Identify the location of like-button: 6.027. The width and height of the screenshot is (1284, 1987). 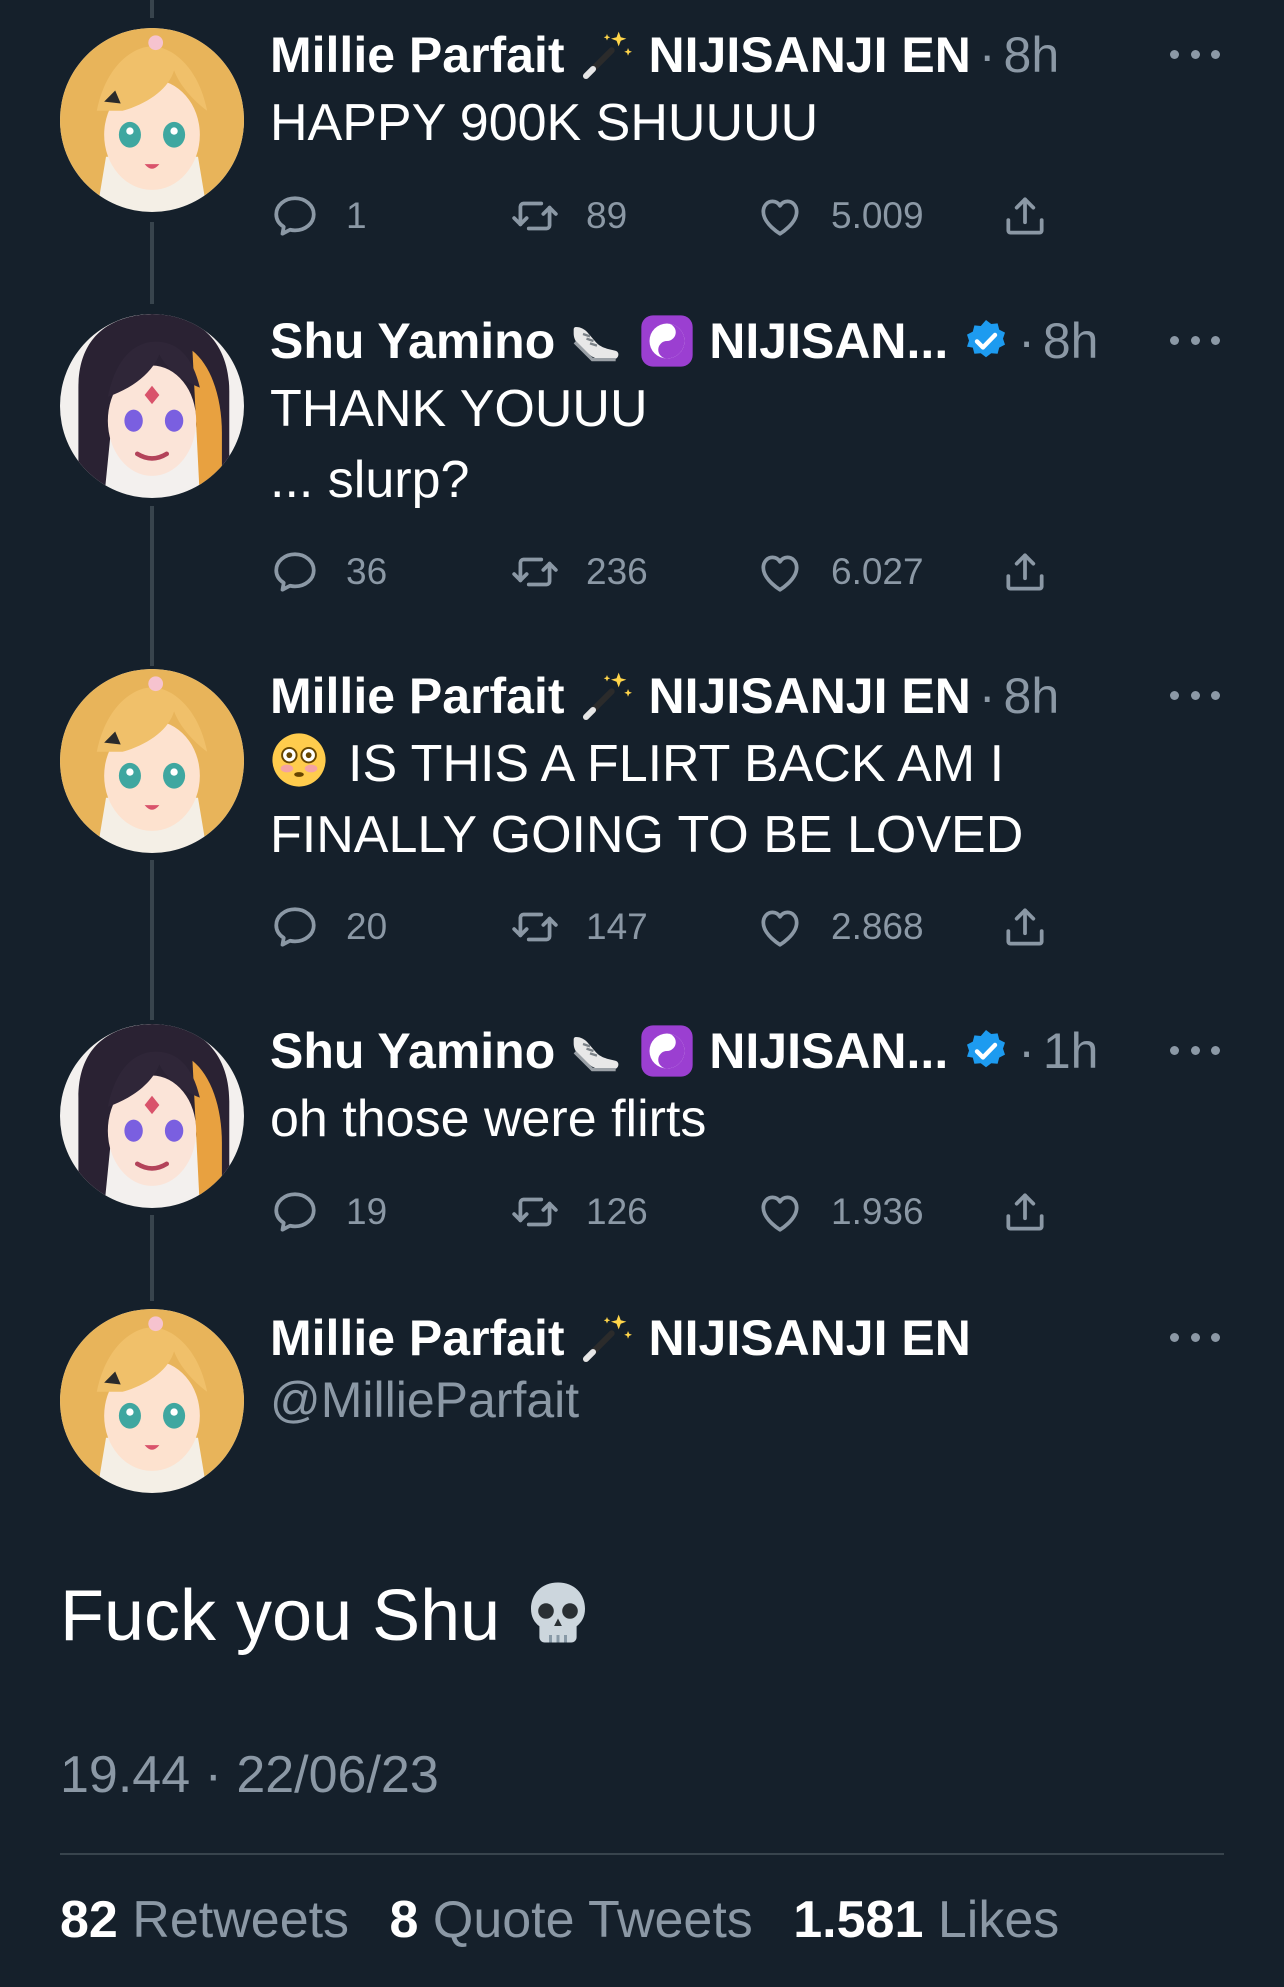
(839, 572).